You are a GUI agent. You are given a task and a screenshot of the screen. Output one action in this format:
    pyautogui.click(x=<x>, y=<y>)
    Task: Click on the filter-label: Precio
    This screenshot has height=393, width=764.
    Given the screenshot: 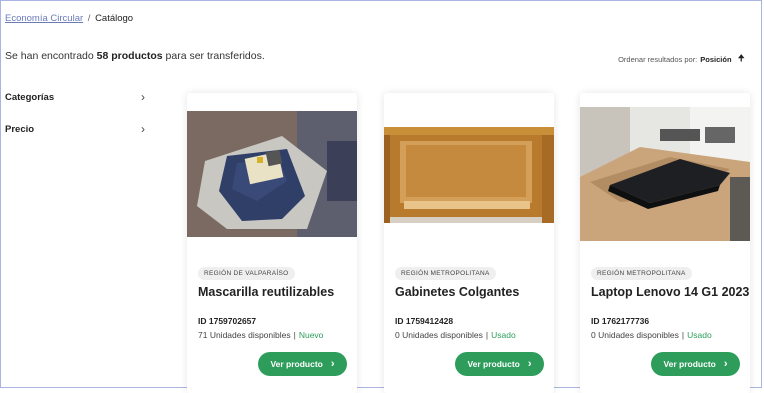 What is the action you would take?
    pyautogui.click(x=20, y=129)
    